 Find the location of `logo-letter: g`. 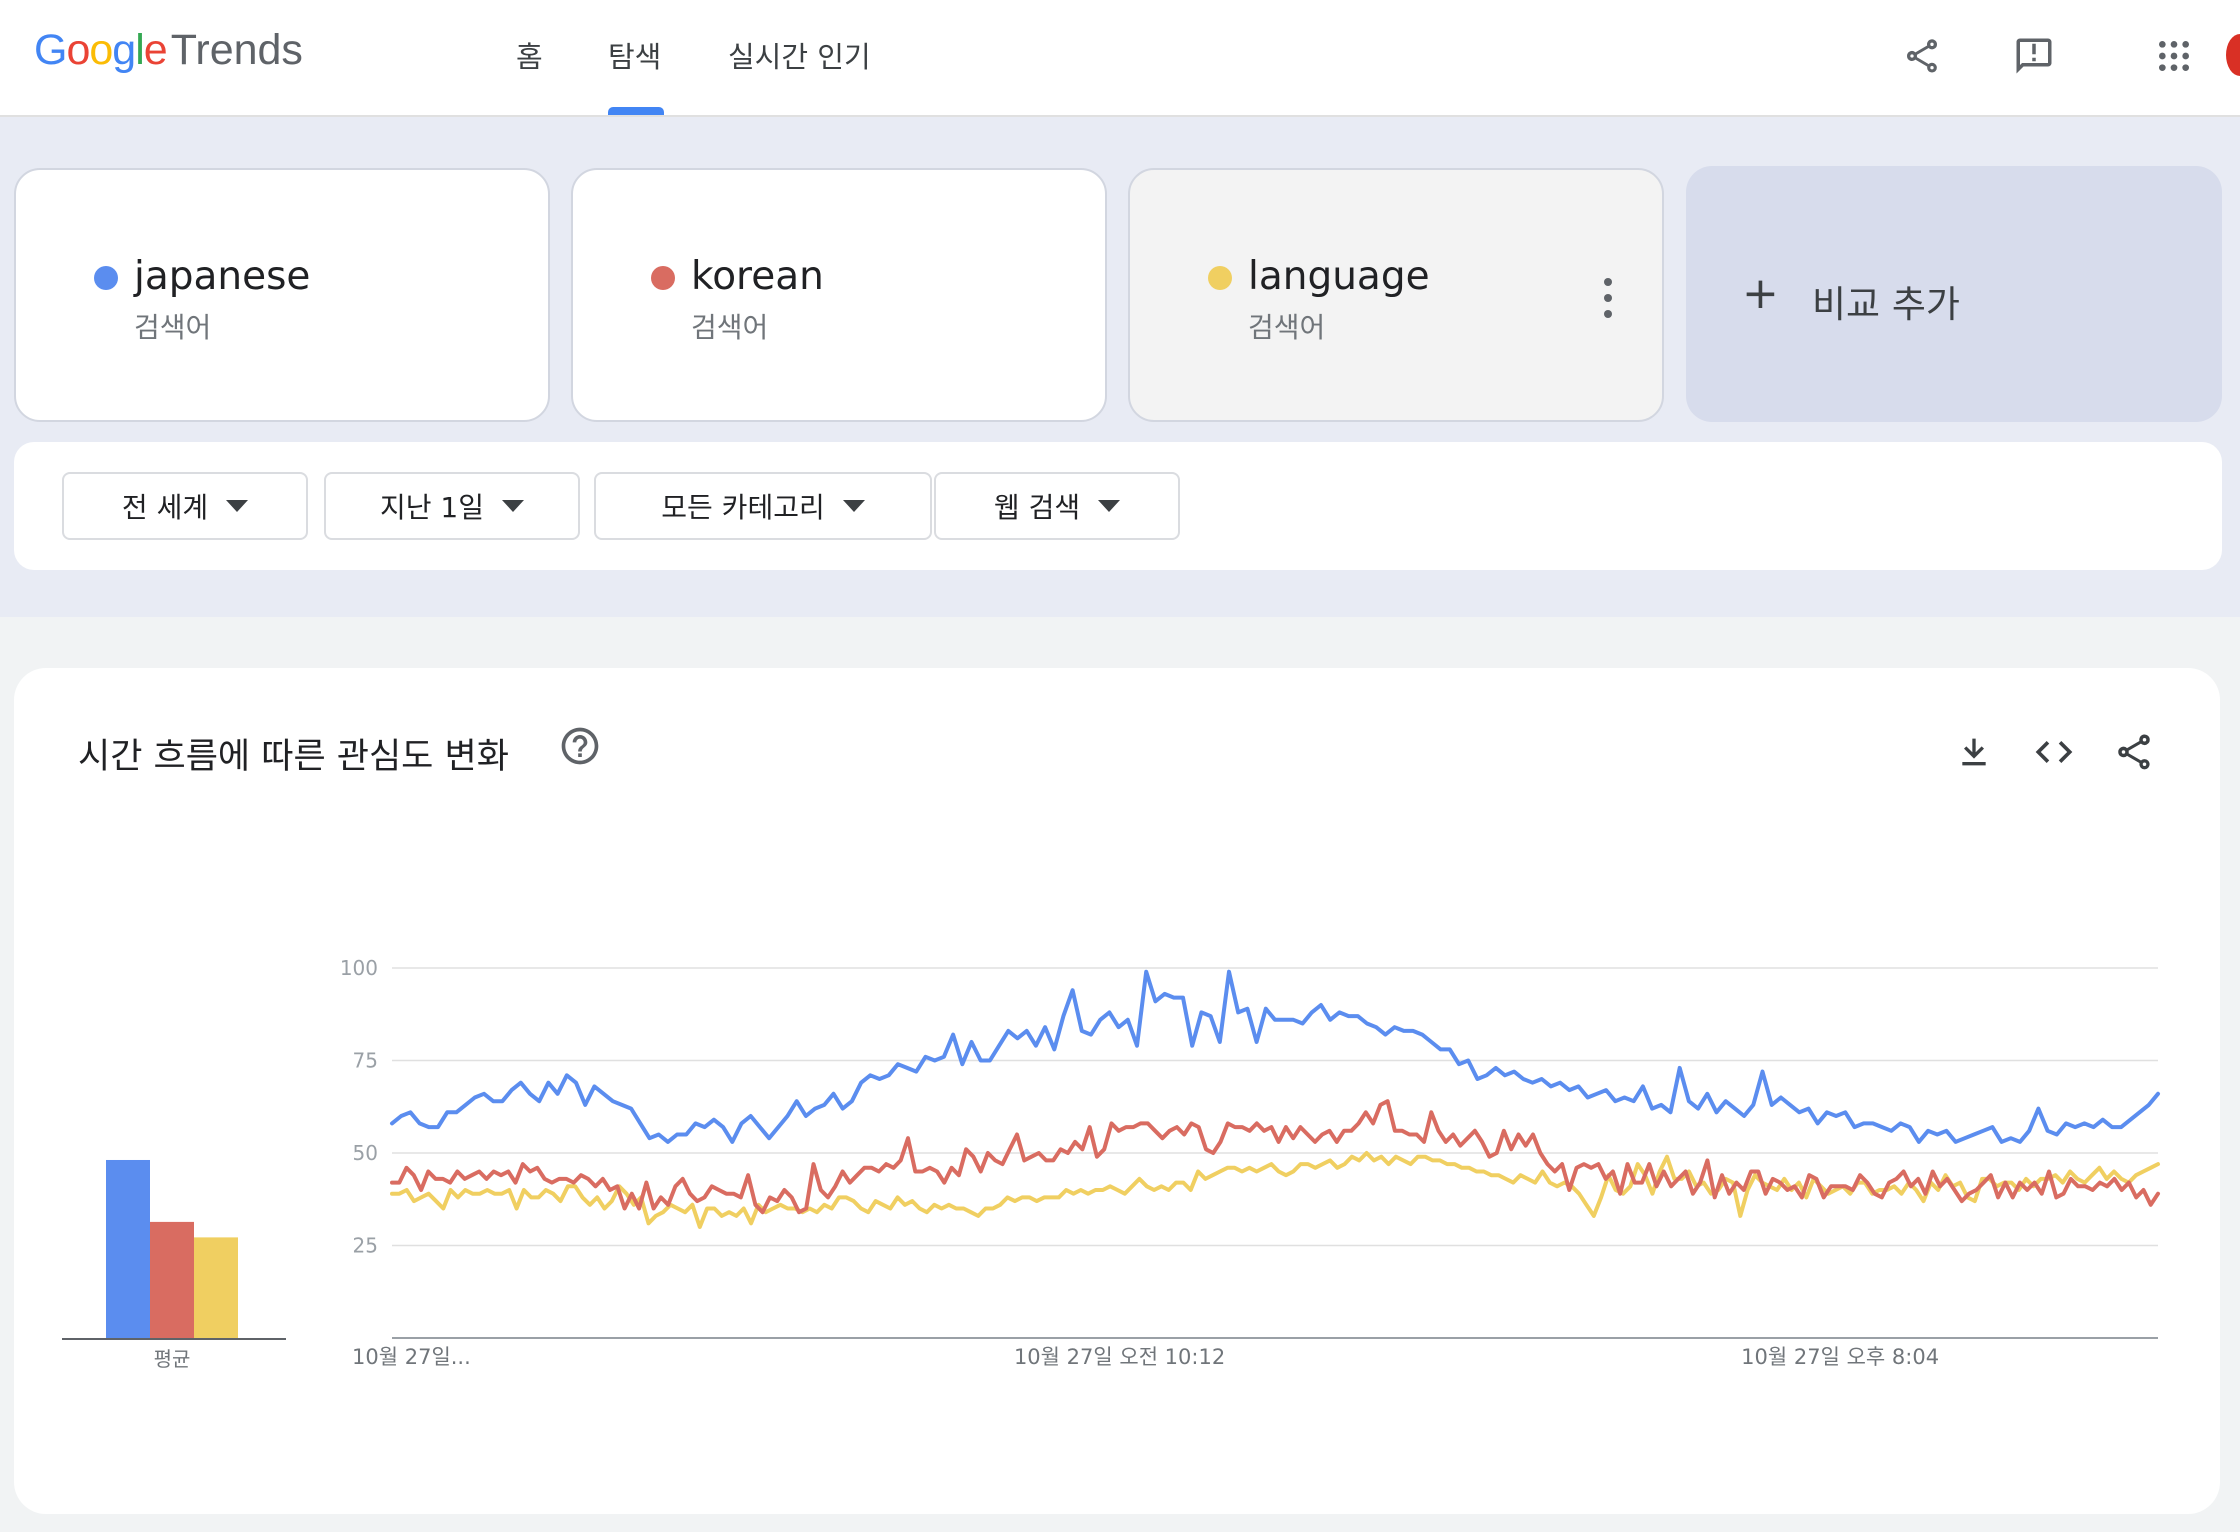

logo-letter: g is located at coordinates (124, 50).